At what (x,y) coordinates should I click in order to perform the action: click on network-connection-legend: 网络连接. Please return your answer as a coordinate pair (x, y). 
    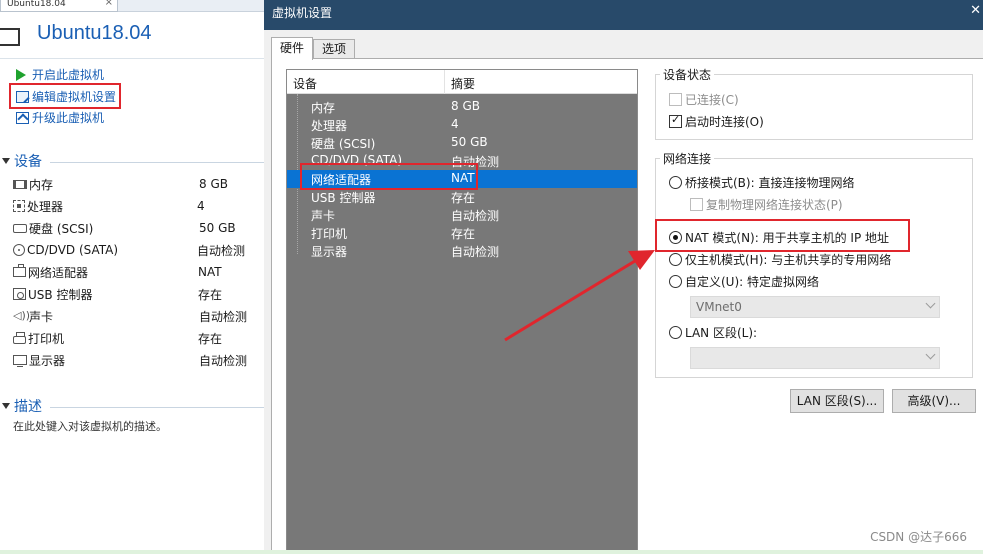
    Looking at the image, I should click on (687, 158).